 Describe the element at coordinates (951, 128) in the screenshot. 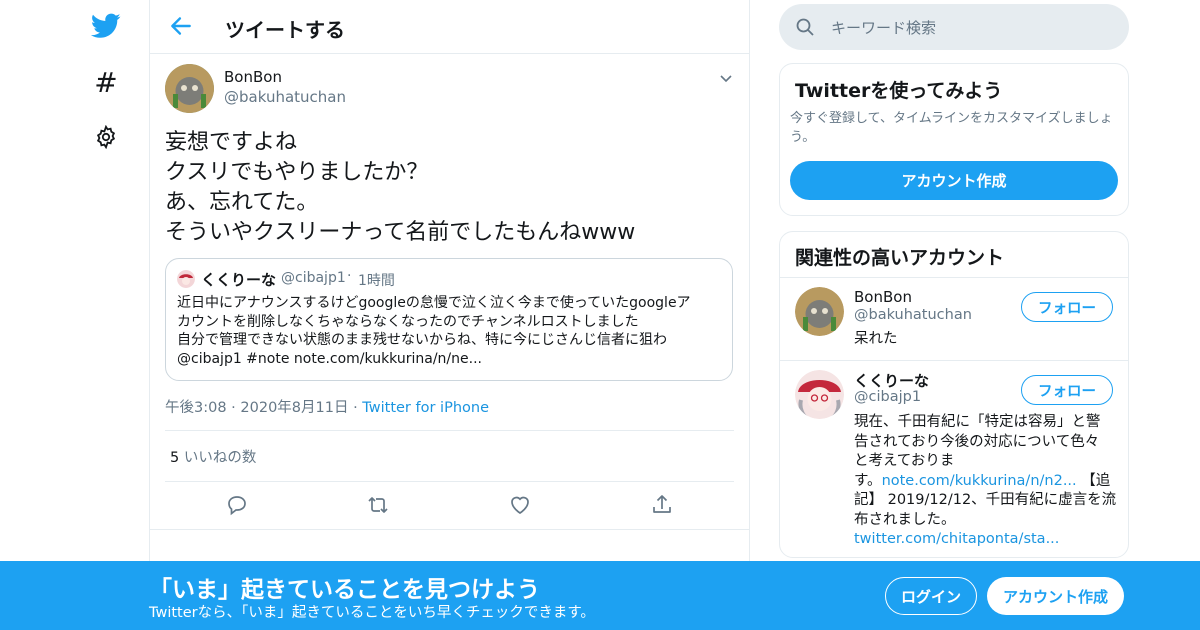

I see `signup-card-description: 今すぐ登録して、タイムラインをカスタマイズしましょ う。` at that location.